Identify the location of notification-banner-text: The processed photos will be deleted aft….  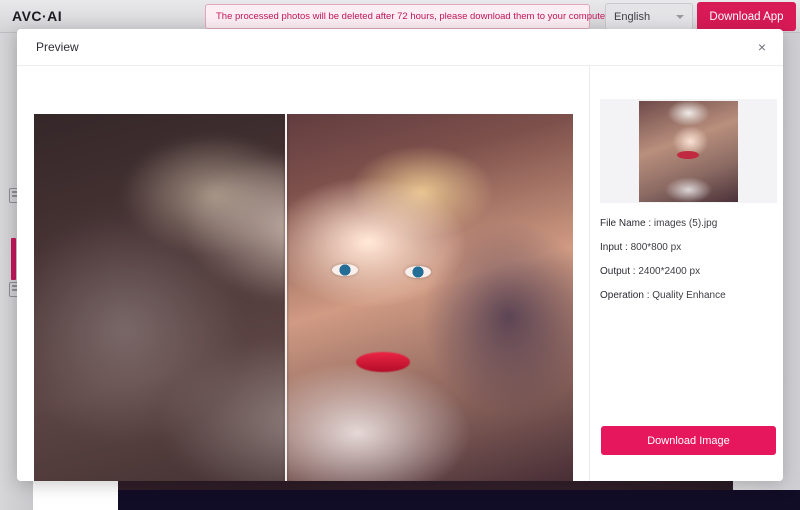
(429, 16).